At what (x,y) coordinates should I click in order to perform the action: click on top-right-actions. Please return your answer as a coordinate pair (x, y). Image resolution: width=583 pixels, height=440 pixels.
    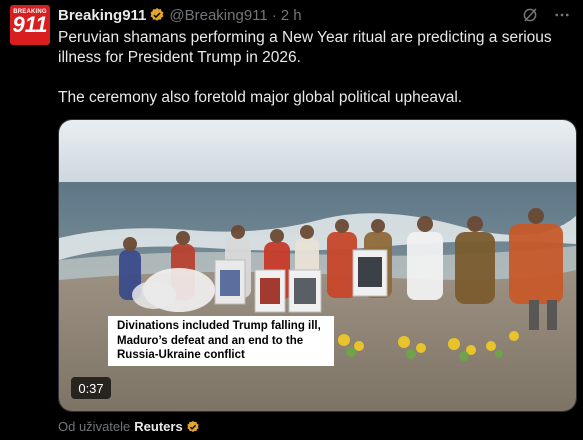
    Looking at the image, I should click on (546, 15).